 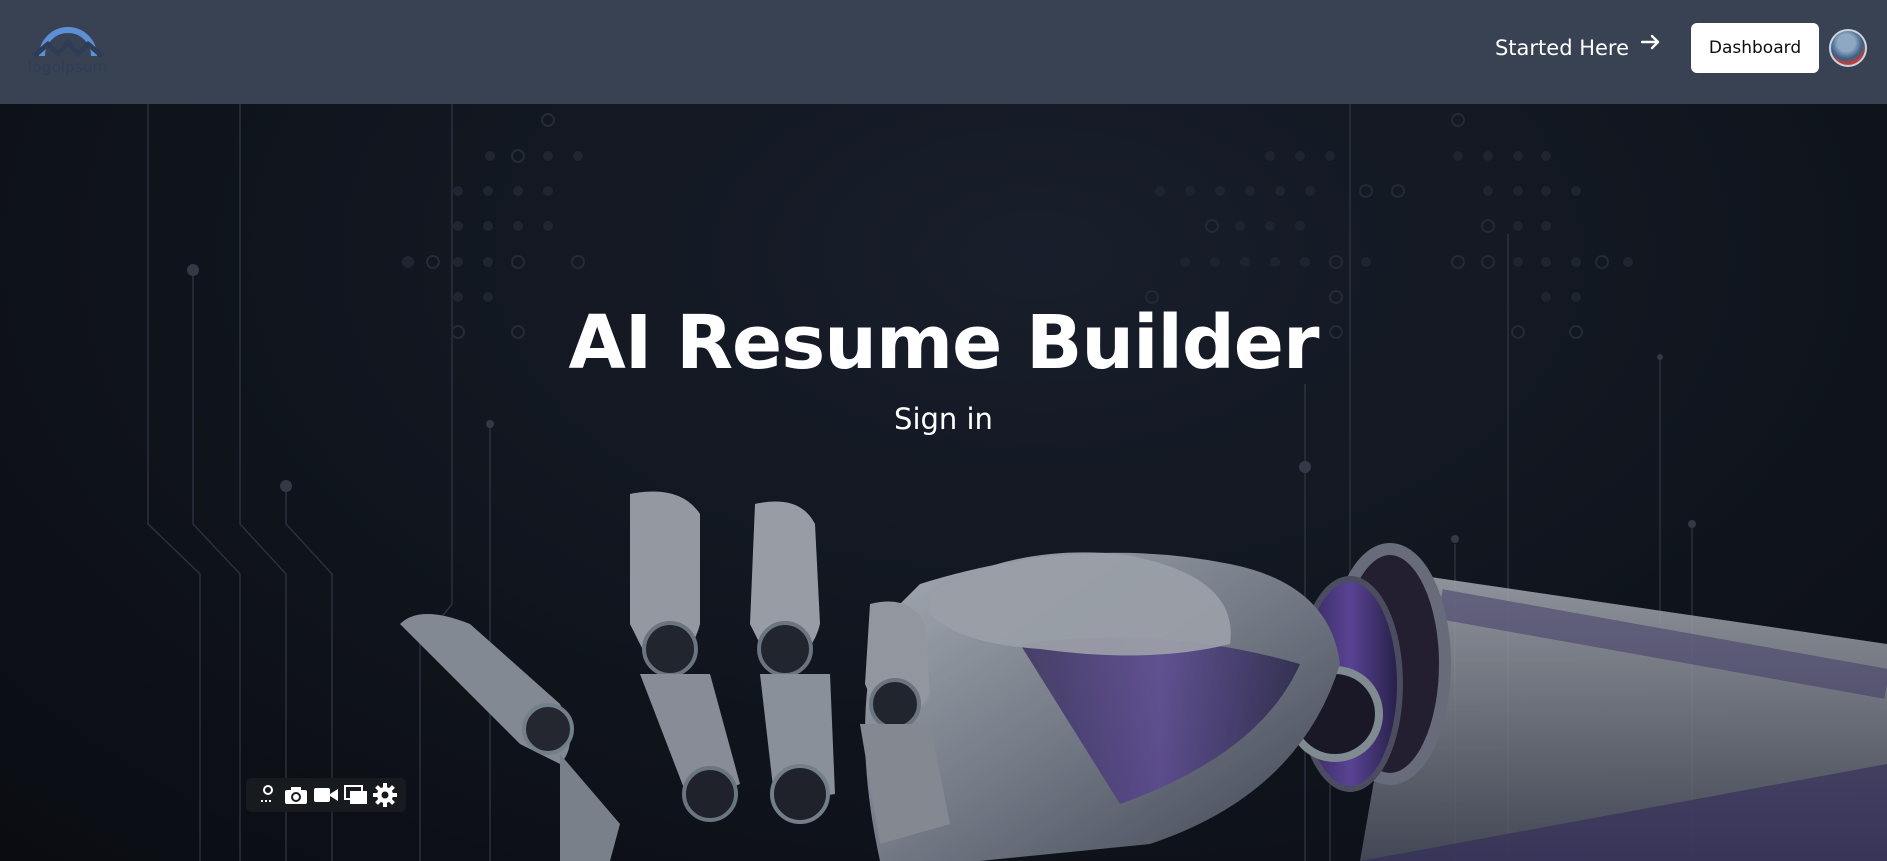 What do you see at coordinates (943, 52) in the screenshot?
I see `top-navbar: logoipsum Started Here Dashboard` at bounding box center [943, 52].